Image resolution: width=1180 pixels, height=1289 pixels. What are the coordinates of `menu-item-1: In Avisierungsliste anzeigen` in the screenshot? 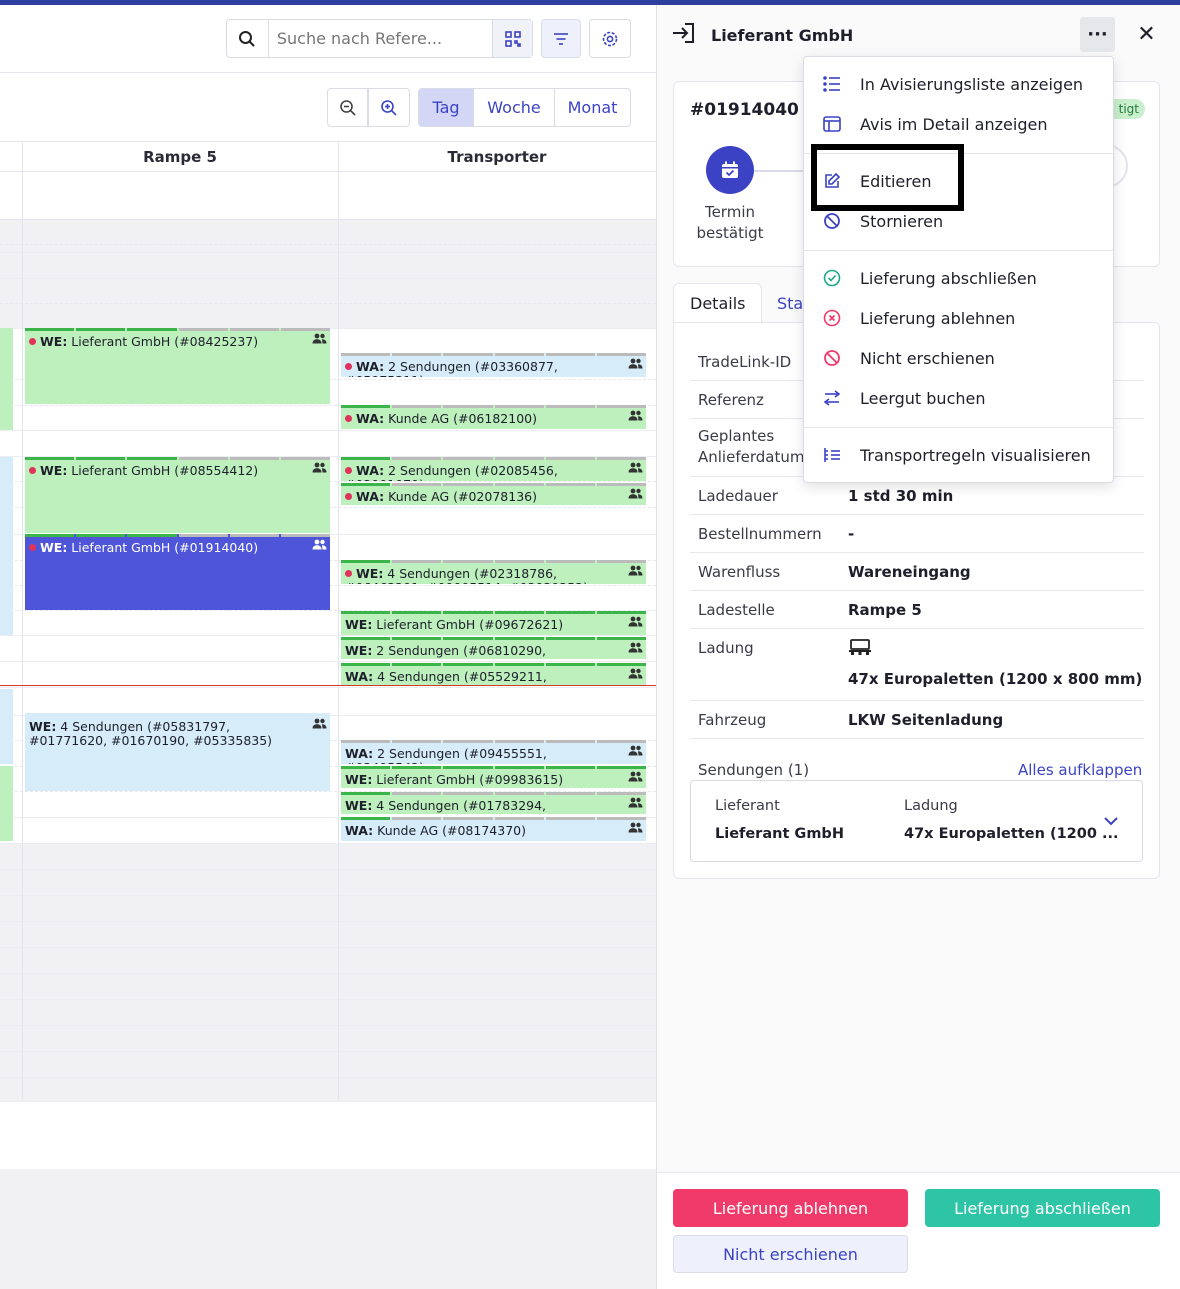 It's located at (958, 84).